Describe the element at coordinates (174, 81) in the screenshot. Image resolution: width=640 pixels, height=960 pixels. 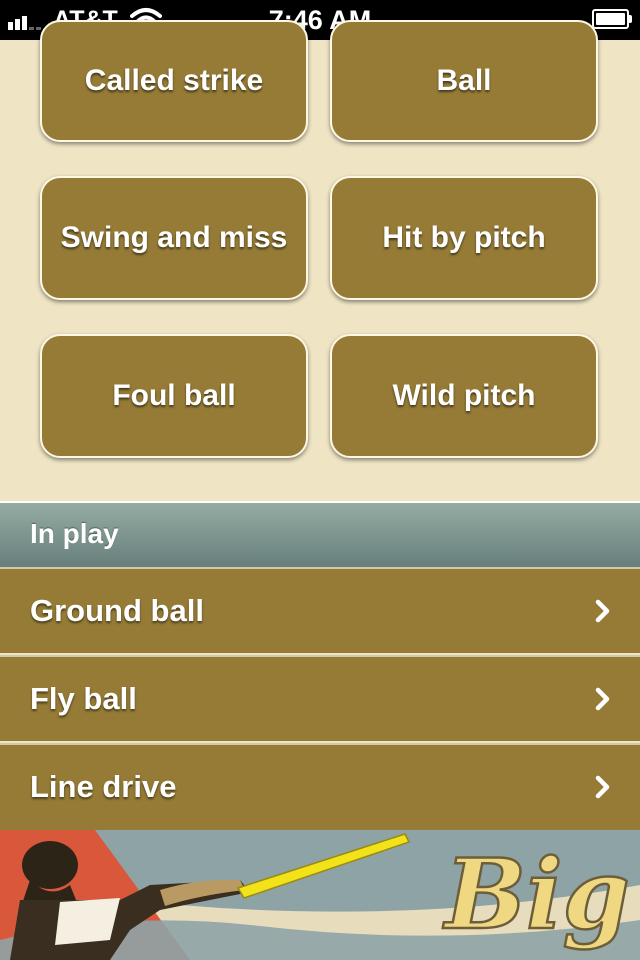
I see `called-strike-button: Called strike` at that location.